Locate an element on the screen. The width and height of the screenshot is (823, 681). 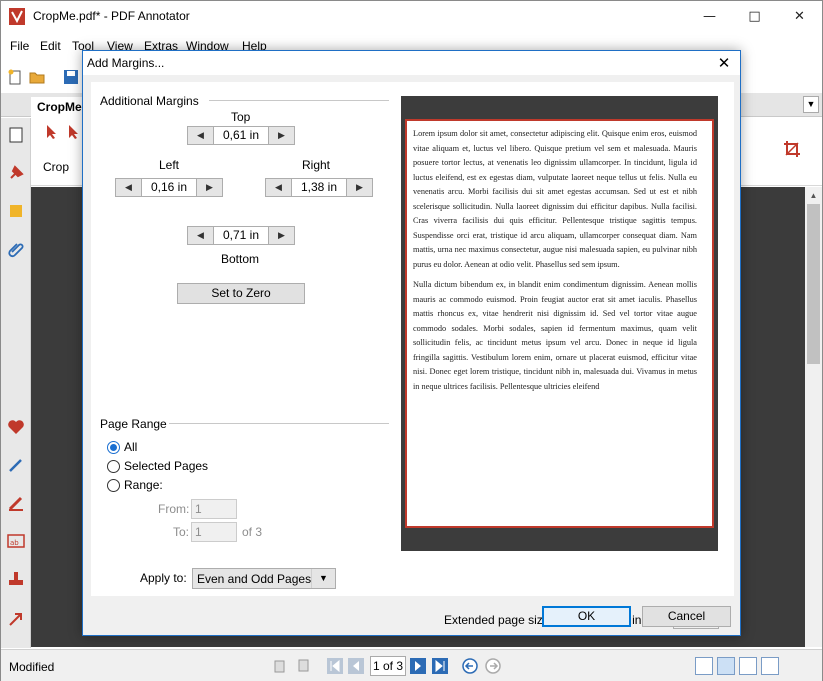
top-label: Top is located at coordinates (241, 117).